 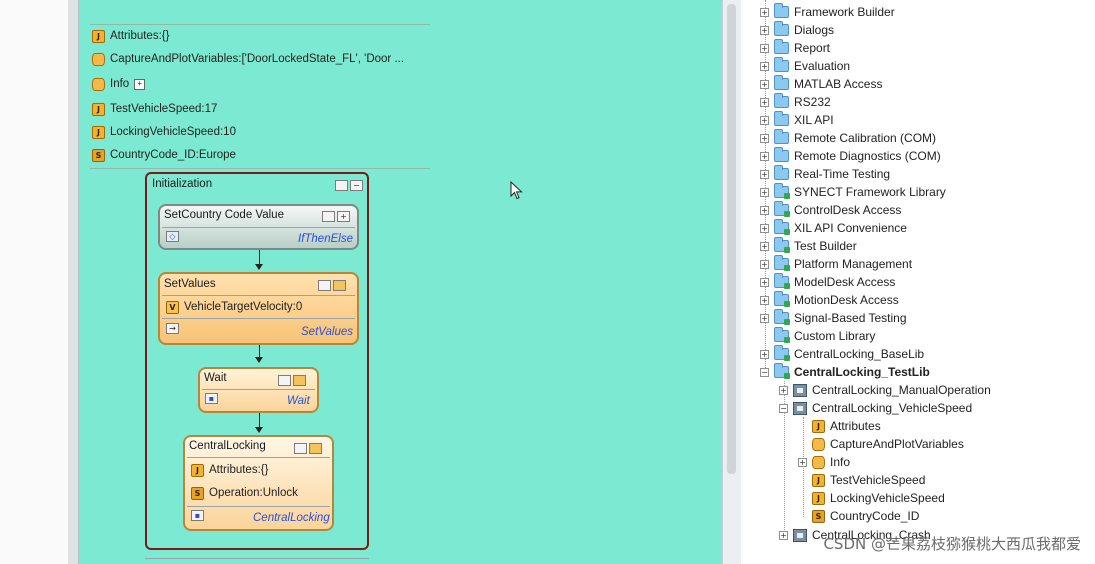 What do you see at coordinates (154, 109) in the screenshot?
I see `seq-item-test-vehicle-speed: J TestVehicleSpeed:17` at bounding box center [154, 109].